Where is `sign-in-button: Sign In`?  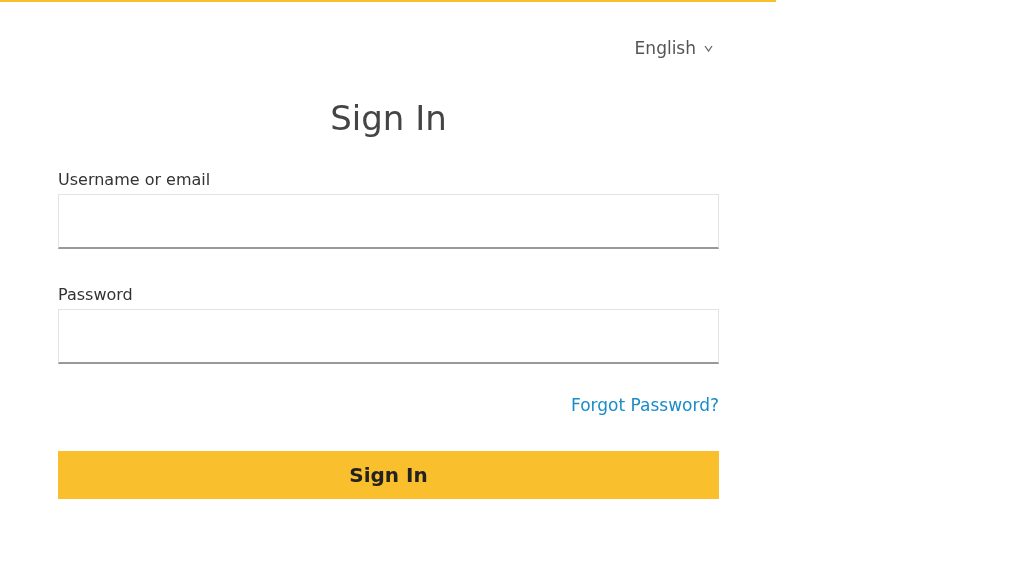 sign-in-button: Sign In is located at coordinates (388, 475).